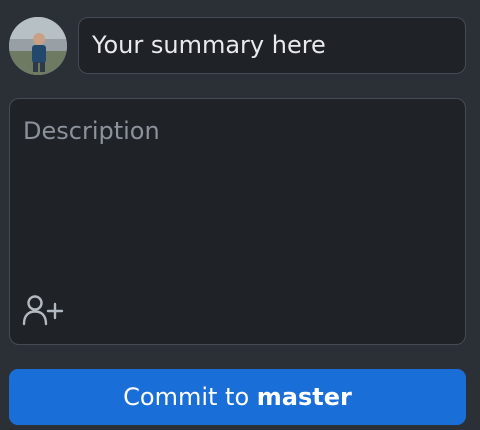 This screenshot has width=480, height=430. Describe the element at coordinates (190, 397) in the screenshot. I see `commit-button-prefix: Commit to` at that location.